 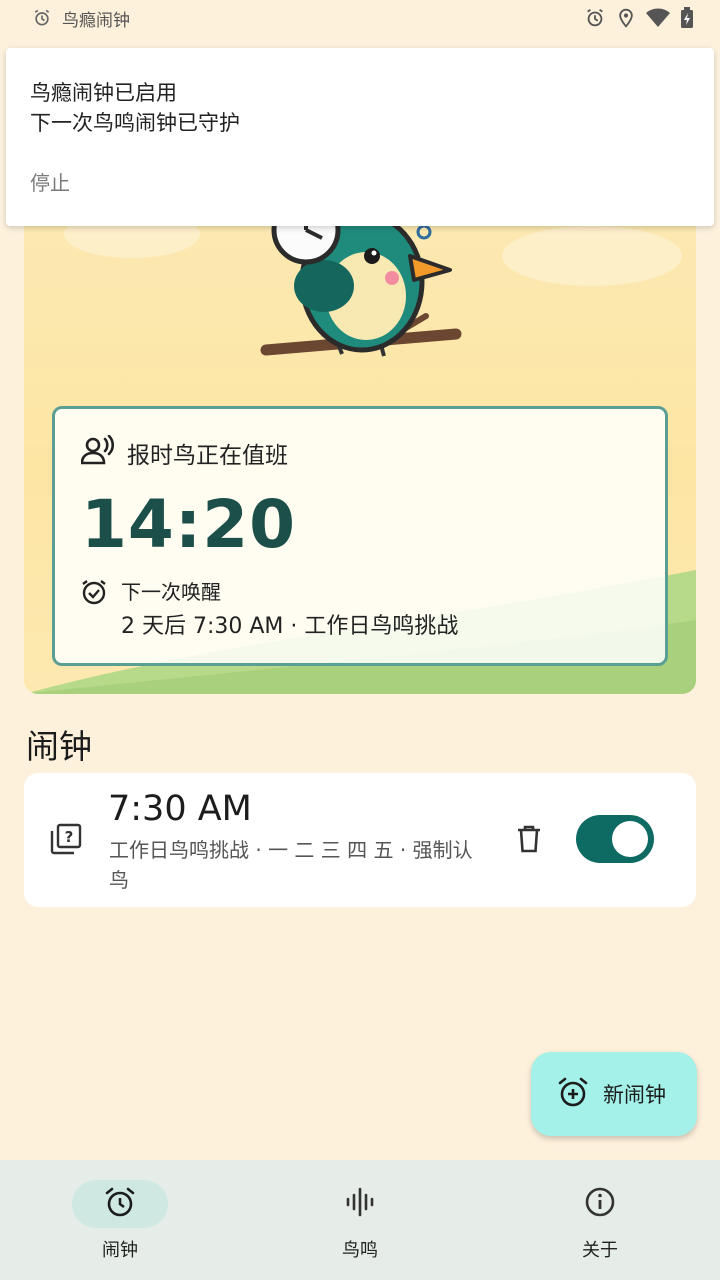 I want to click on location-icon, so click(x=626, y=18).